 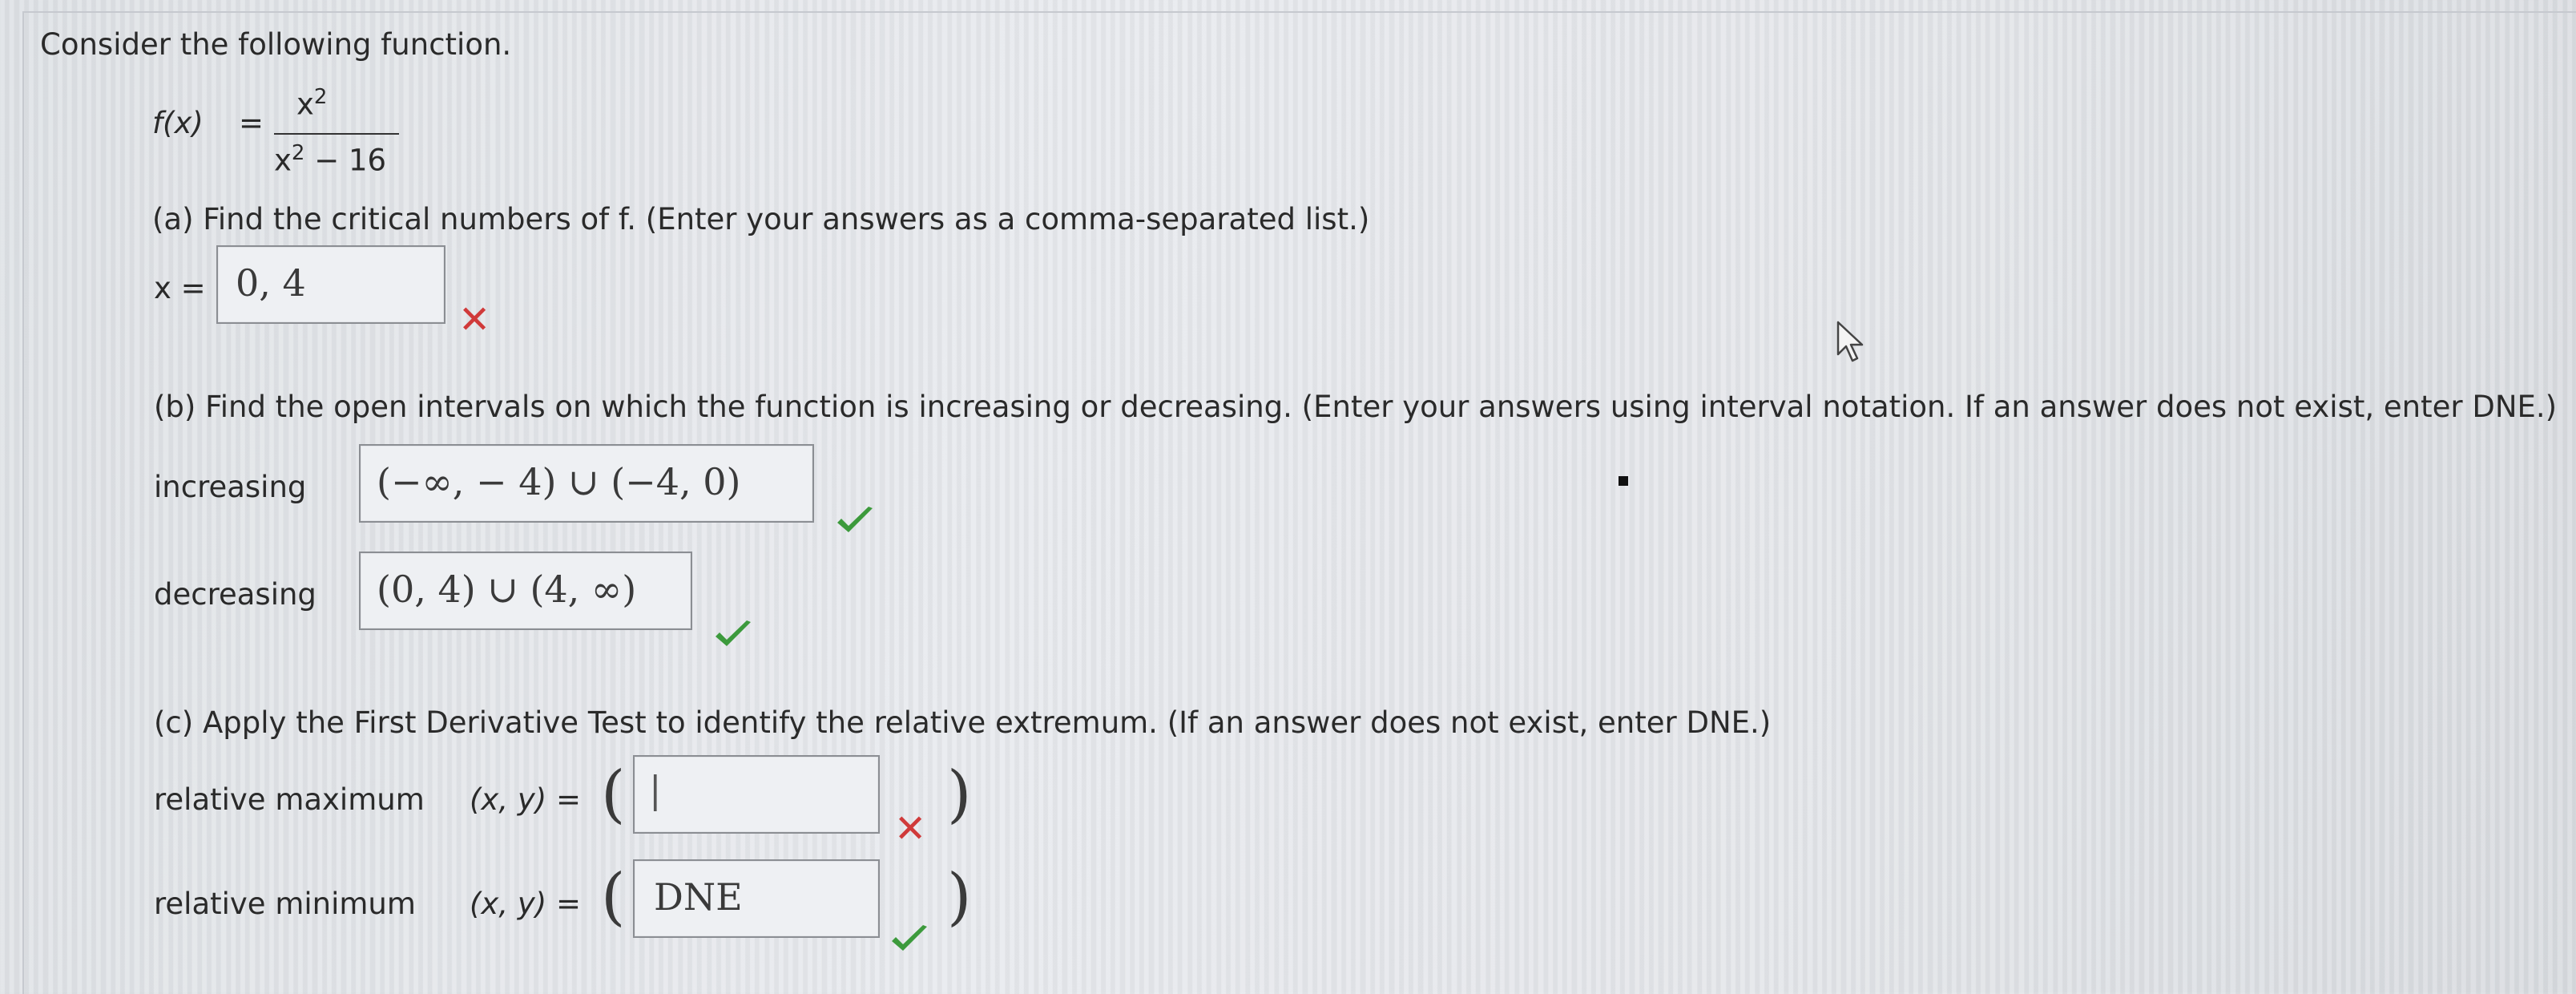 What do you see at coordinates (1623, 481) in the screenshot?
I see `dot-marker` at bounding box center [1623, 481].